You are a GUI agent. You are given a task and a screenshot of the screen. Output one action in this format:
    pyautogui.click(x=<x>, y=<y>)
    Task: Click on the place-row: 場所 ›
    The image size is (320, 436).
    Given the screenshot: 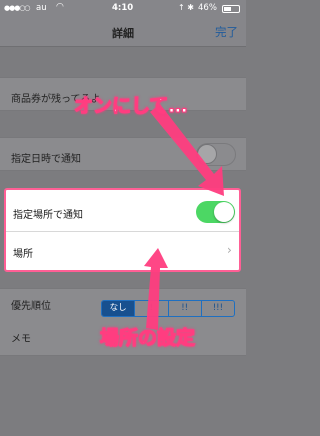 What is the action you would take?
    pyautogui.click(x=122, y=251)
    